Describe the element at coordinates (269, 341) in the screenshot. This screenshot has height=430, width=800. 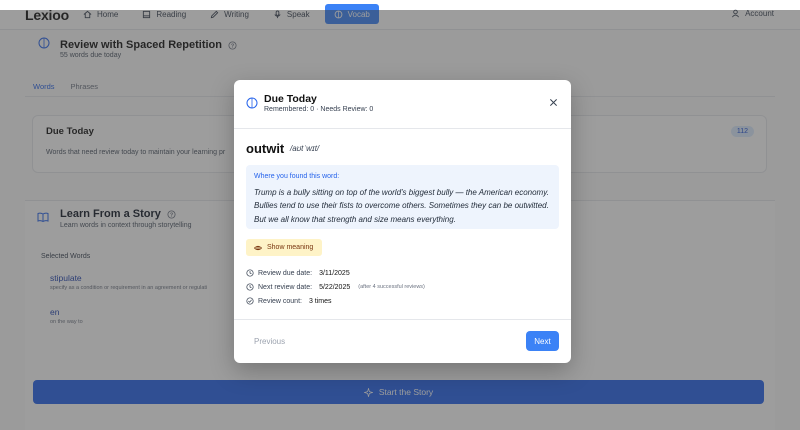
I see `previous-button: Previous` at that location.